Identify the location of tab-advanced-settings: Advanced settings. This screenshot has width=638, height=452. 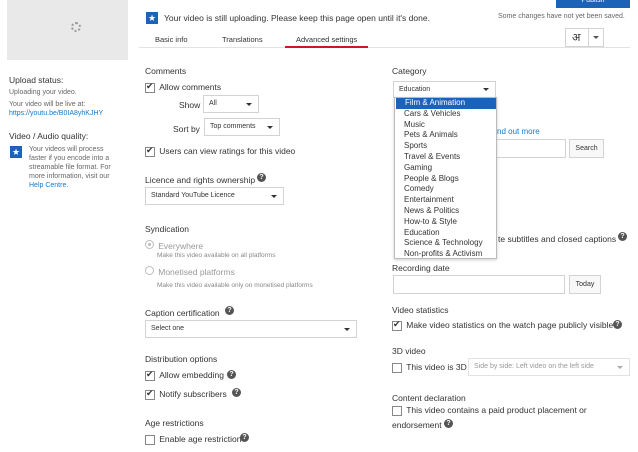
(326, 39).